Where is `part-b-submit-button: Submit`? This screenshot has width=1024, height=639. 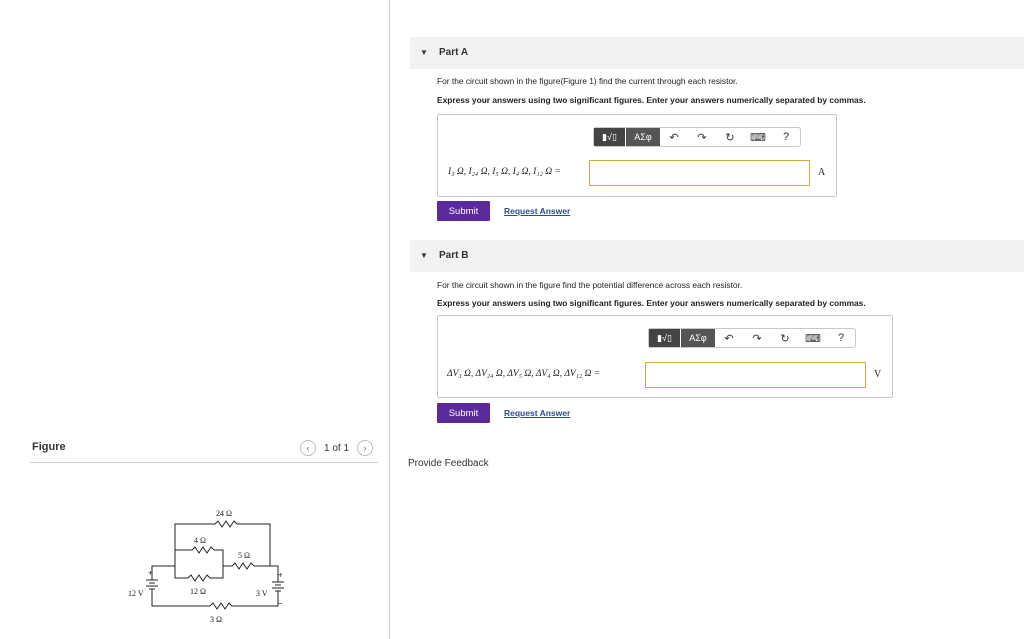
part-b-submit-button: Submit is located at coordinates (463, 413).